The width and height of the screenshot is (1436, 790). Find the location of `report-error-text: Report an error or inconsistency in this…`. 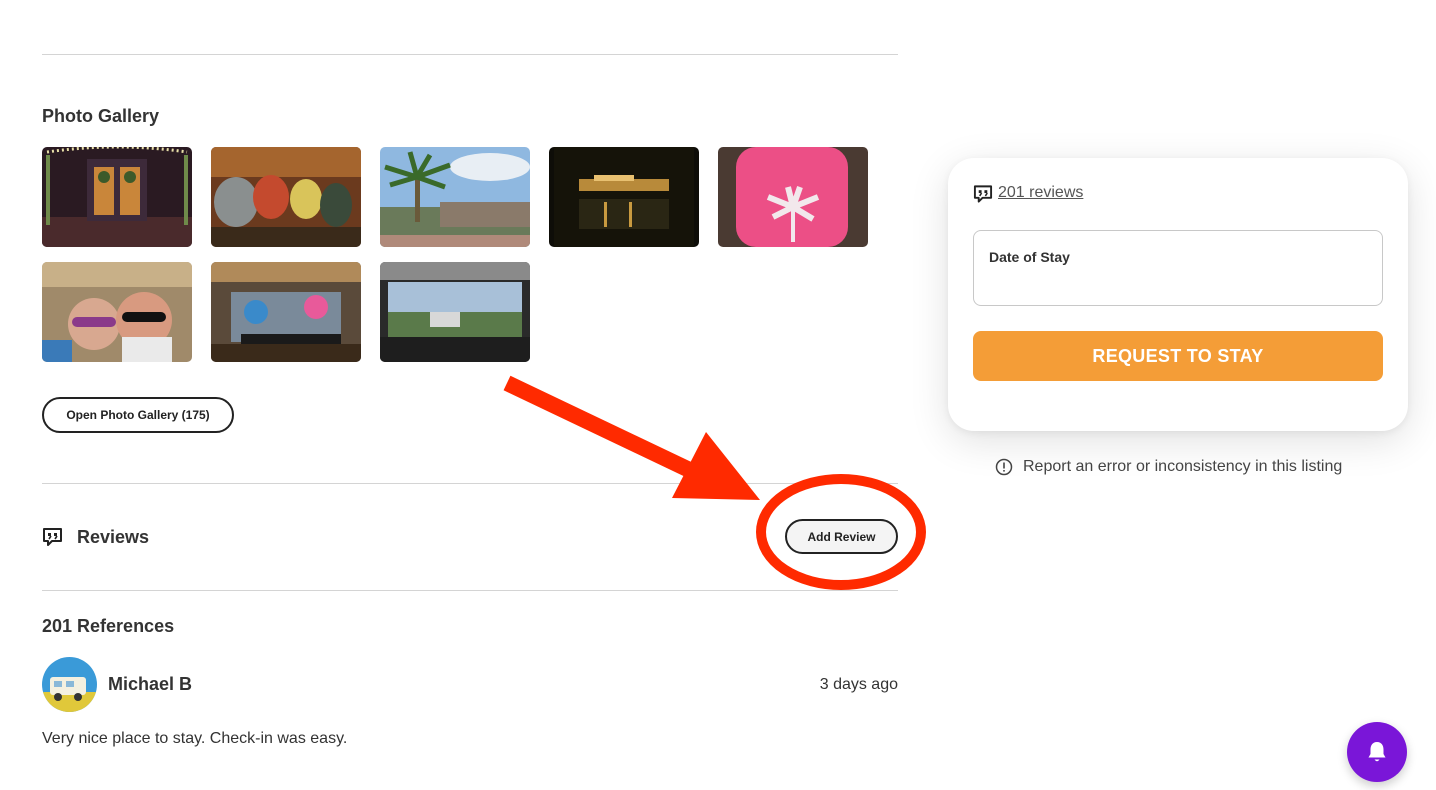

report-error-text: Report an error or inconsistency in this… is located at coordinates (1183, 466).